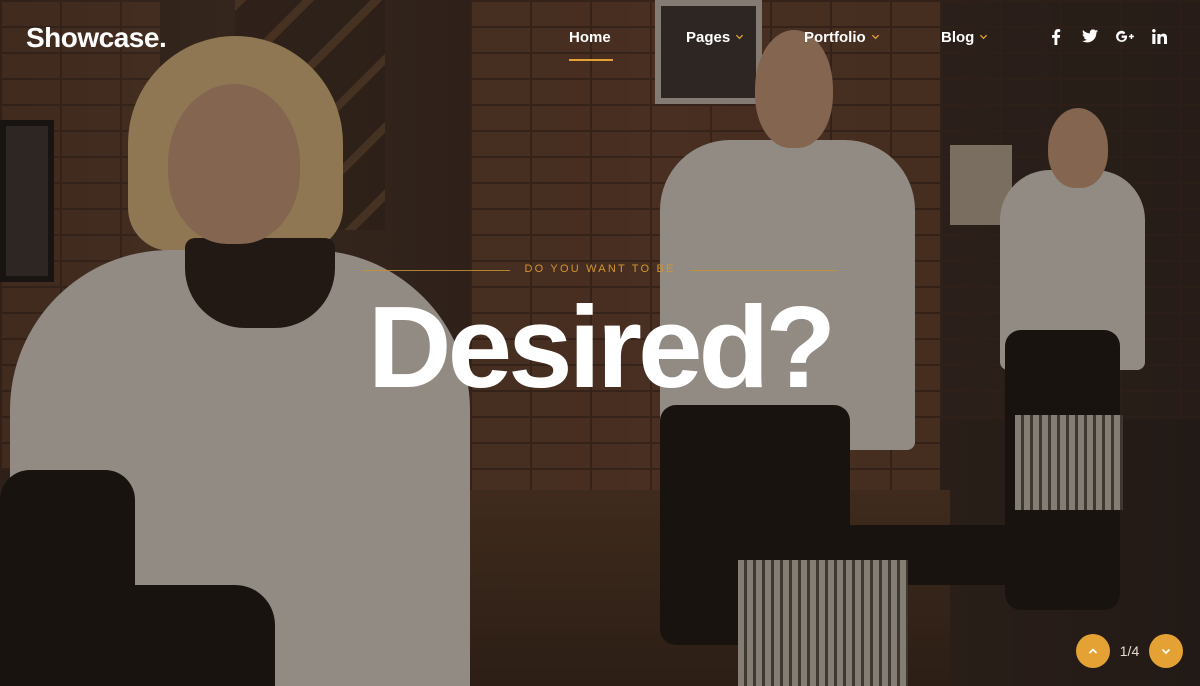  I want to click on slider-prev-button, so click(1093, 651).